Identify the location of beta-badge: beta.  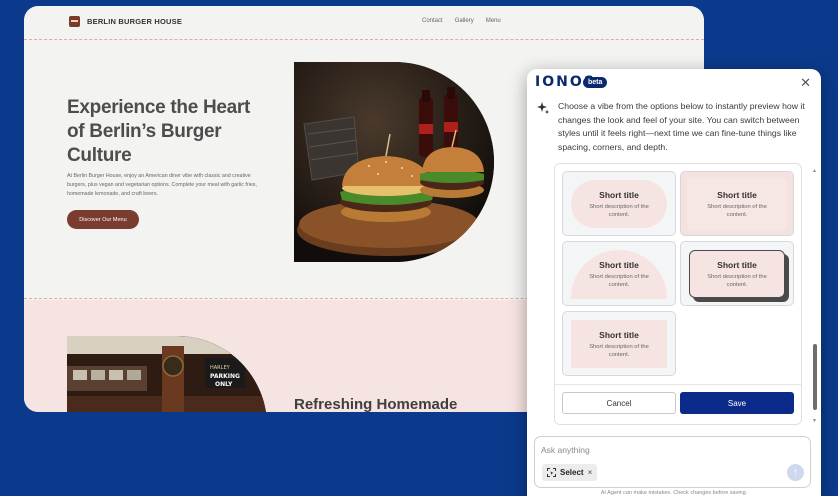
(595, 82).